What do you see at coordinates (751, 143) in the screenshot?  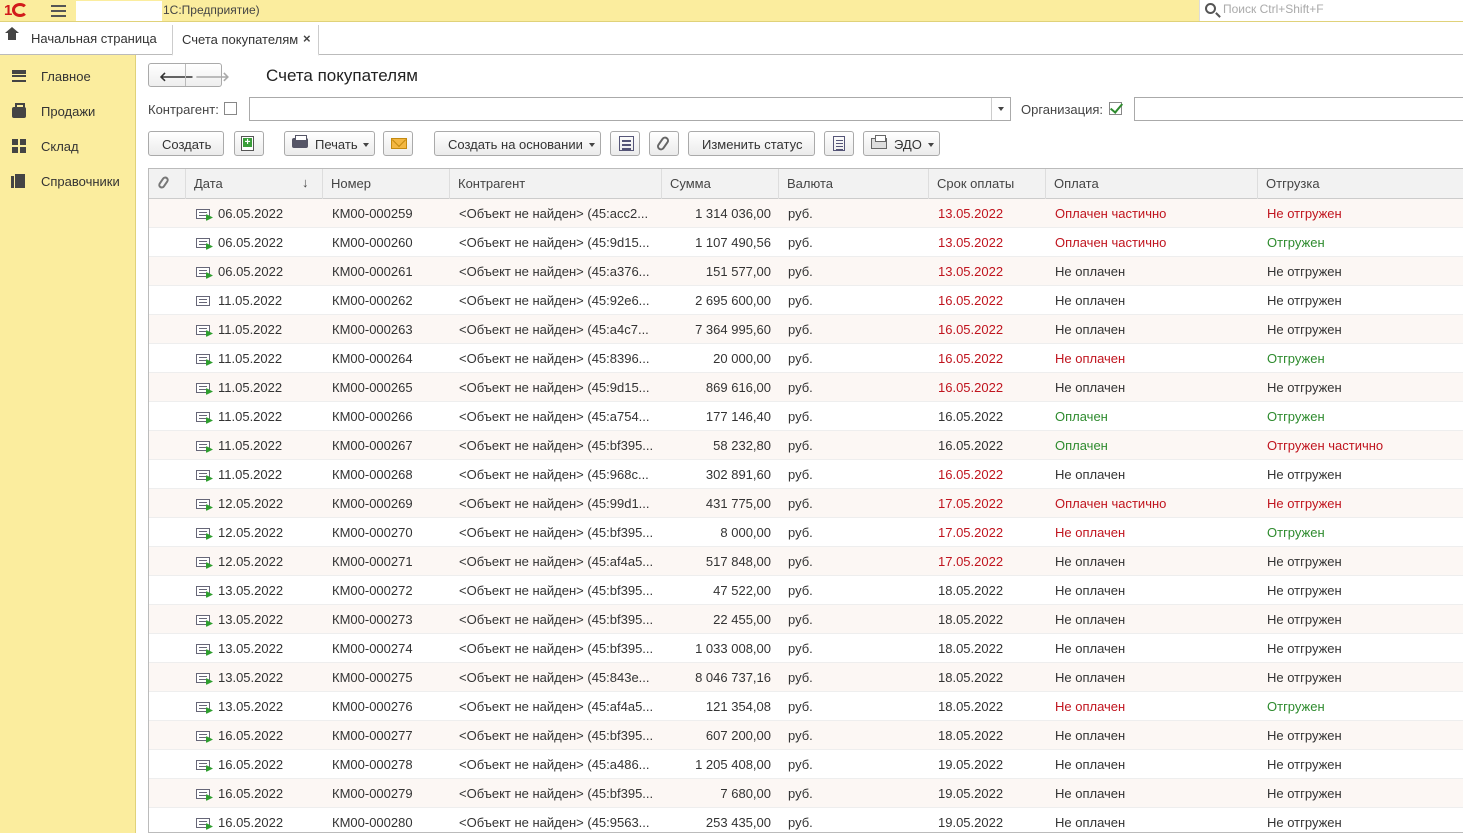 I see `change-status-button: Изменить статус` at bounding box center [751, 143].